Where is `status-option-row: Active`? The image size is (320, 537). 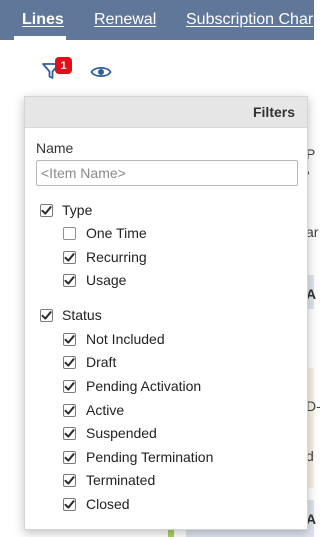 status-option-row: Active is located at coordinates (93, 410).